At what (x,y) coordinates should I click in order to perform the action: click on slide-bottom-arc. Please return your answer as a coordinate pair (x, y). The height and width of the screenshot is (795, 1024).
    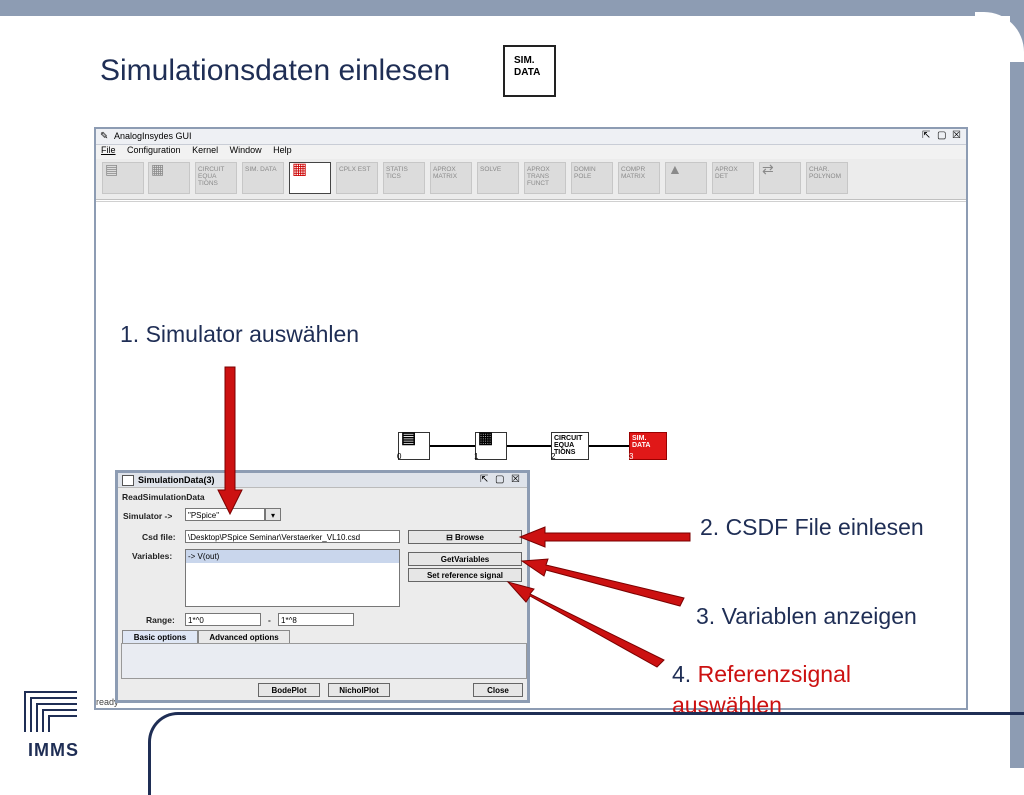
    Looking at the image, I should click on (586, 753).